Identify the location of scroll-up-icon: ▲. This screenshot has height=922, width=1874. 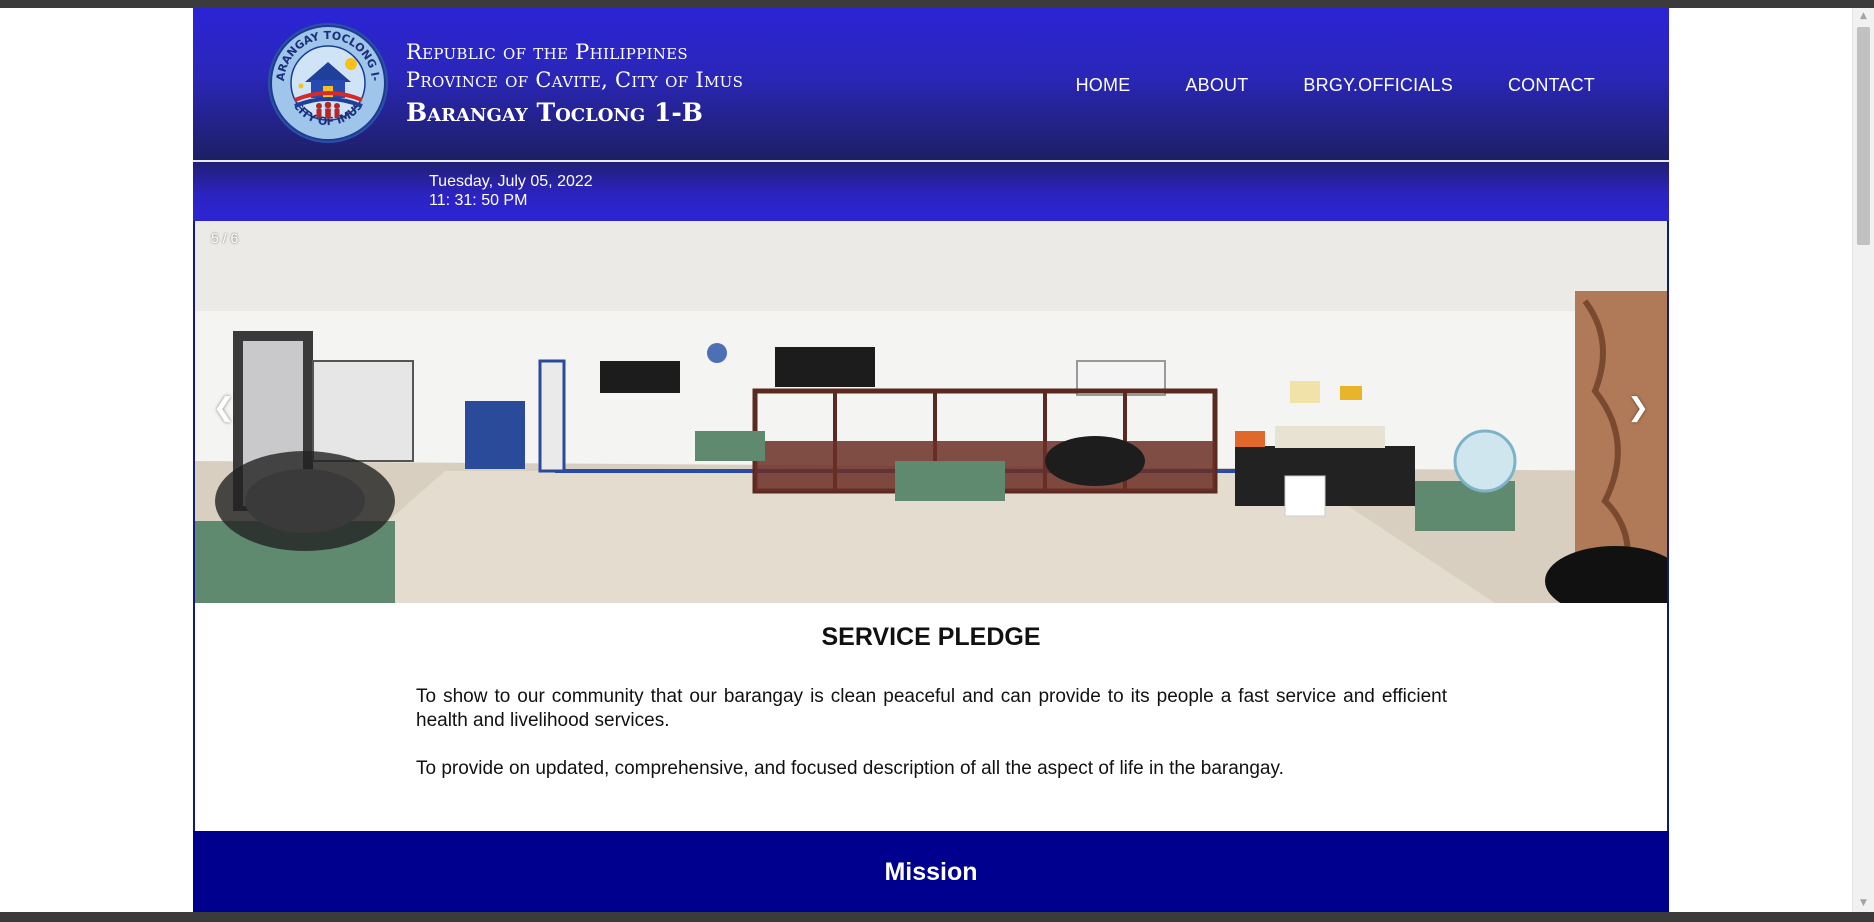
(1863, 16).